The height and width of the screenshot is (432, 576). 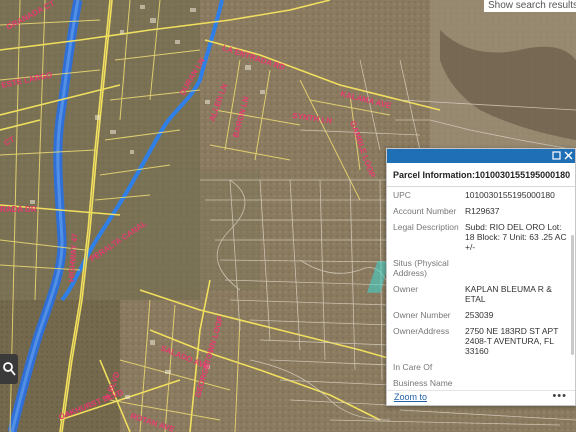 I want to click on field-row-in-care-of: In Care Of, so click(x=481, y=367).